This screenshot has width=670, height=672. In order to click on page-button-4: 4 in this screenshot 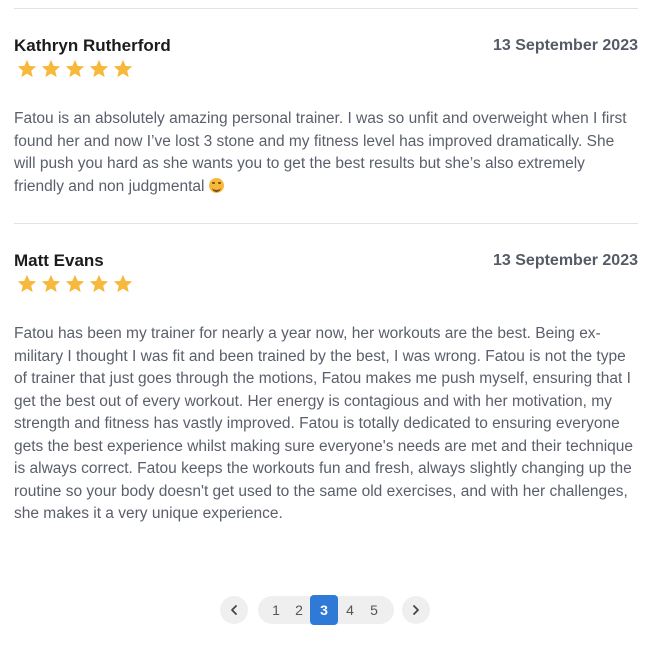, I will do `click(350, 610)`.